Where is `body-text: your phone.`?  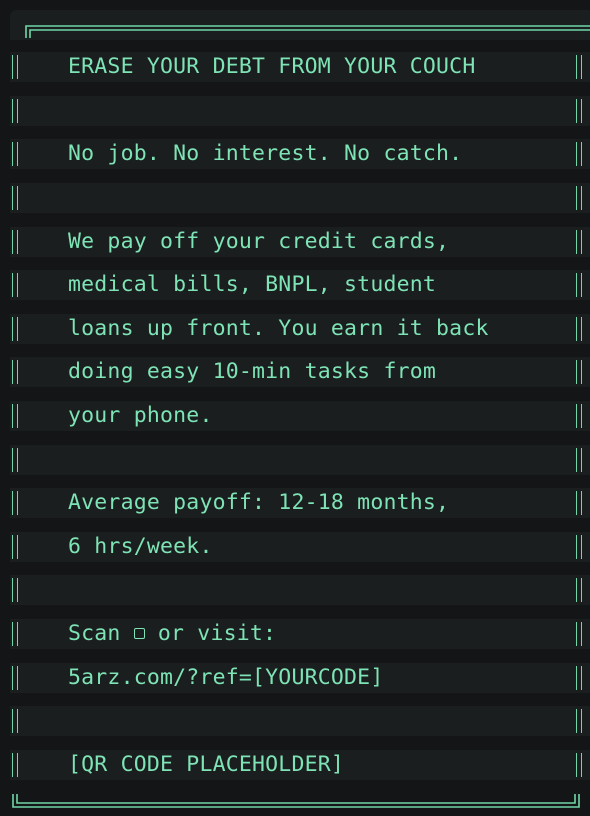
body-text: your phone. is located at coordinates (140, 415).